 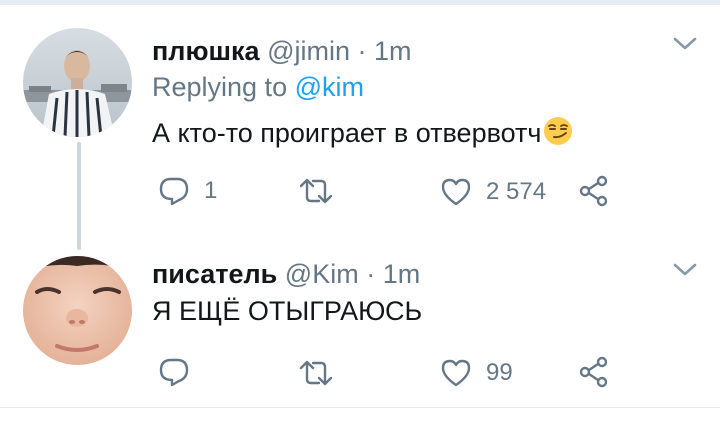 I want to click on bottom-divider, so click(x=360, y=407).